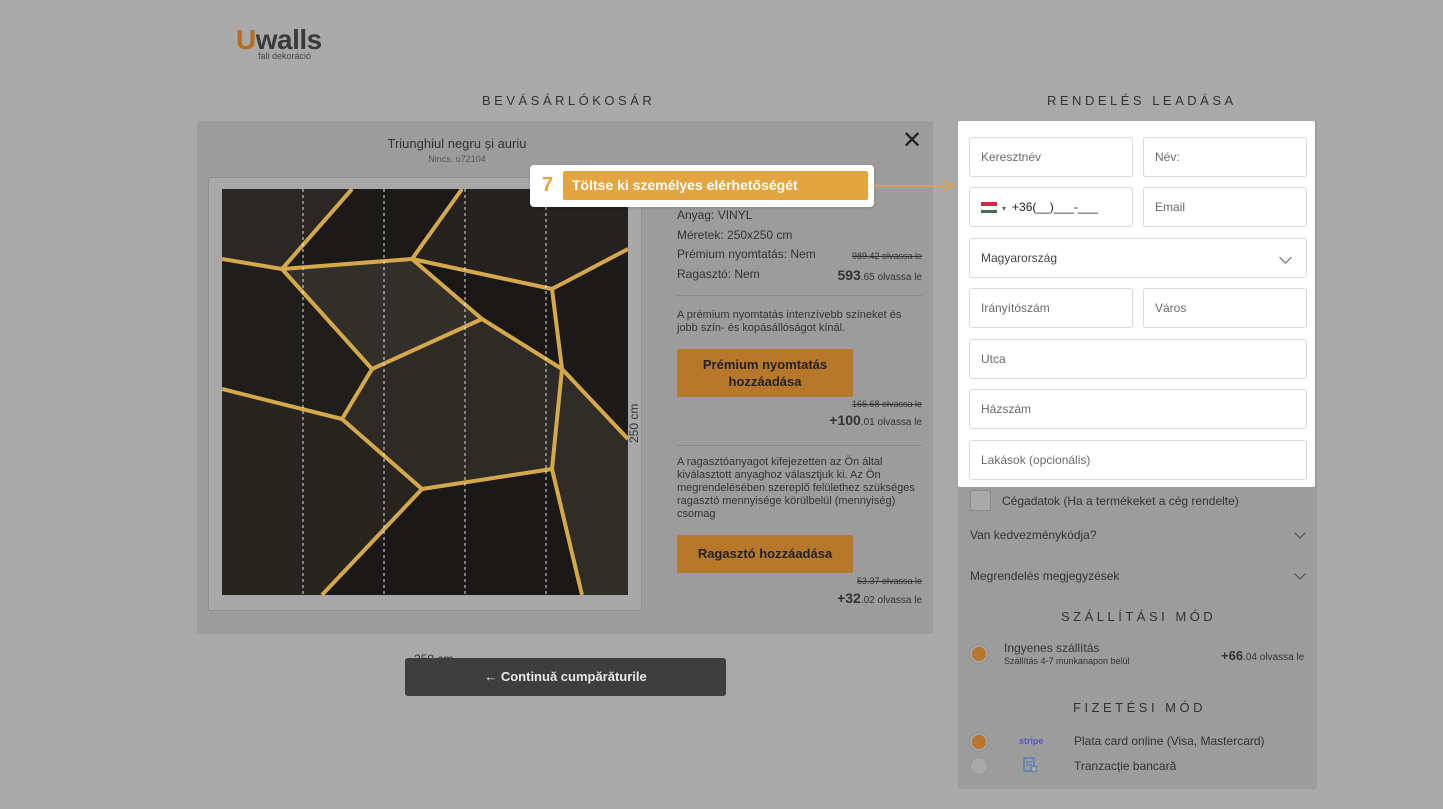 Image resolution: width=1443 pixels, height=809 pixels. Describe the element at coordinates (425, 392) in the screenshot. I see `product-image` at that location.